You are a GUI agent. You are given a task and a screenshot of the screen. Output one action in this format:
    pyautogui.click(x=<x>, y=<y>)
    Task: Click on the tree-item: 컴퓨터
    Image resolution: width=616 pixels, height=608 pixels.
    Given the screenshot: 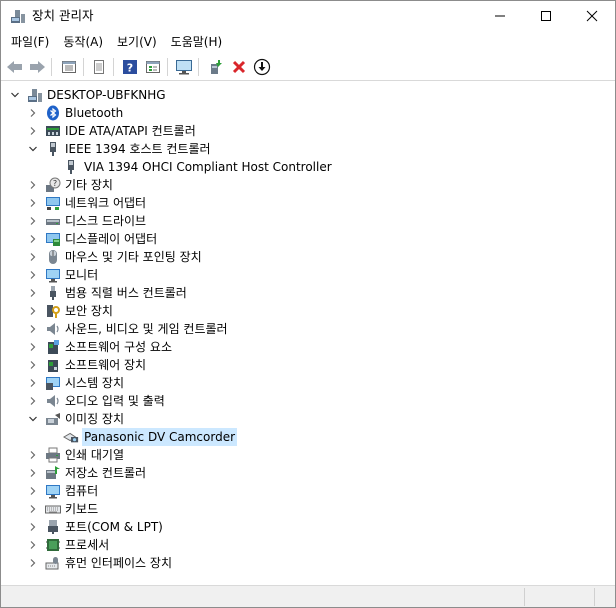 What is the action you would take?
    pyautogui.click(x=301, y=491)
    